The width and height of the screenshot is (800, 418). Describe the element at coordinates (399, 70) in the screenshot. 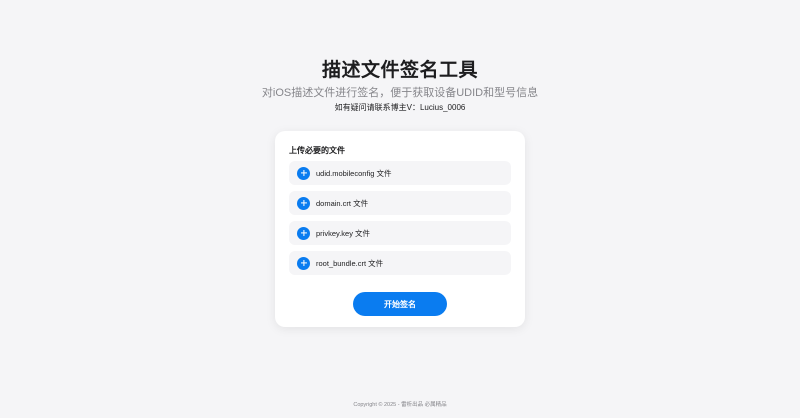

I see `page-title: 描述文件签名工具` at that location.